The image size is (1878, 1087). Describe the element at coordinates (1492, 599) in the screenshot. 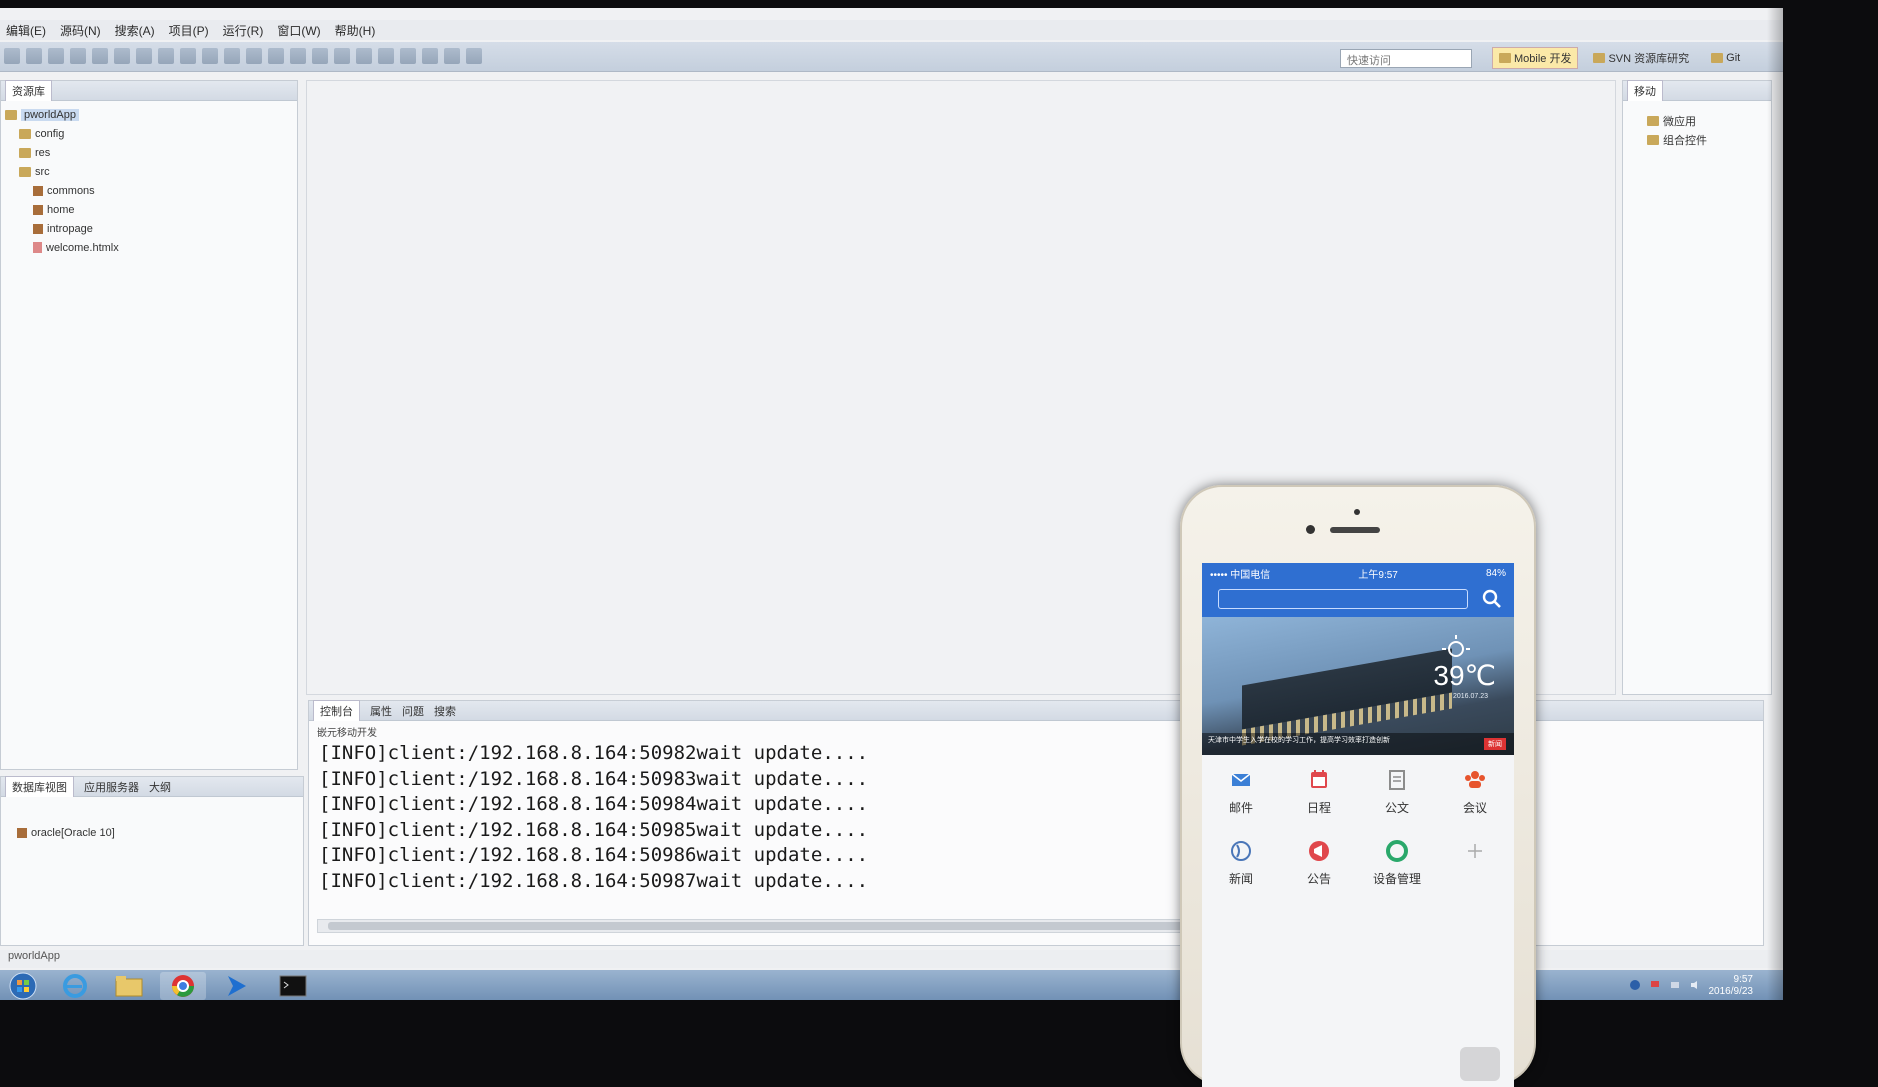

I see `search-icon` at that location.